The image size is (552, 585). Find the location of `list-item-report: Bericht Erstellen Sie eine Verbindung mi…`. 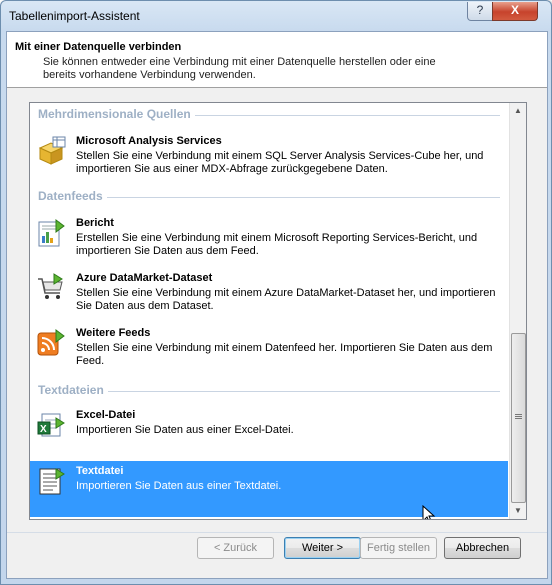

list-item-report: Bericht Erstellen Sie eine Verbindung mi… is located at coordinates (269, 239).